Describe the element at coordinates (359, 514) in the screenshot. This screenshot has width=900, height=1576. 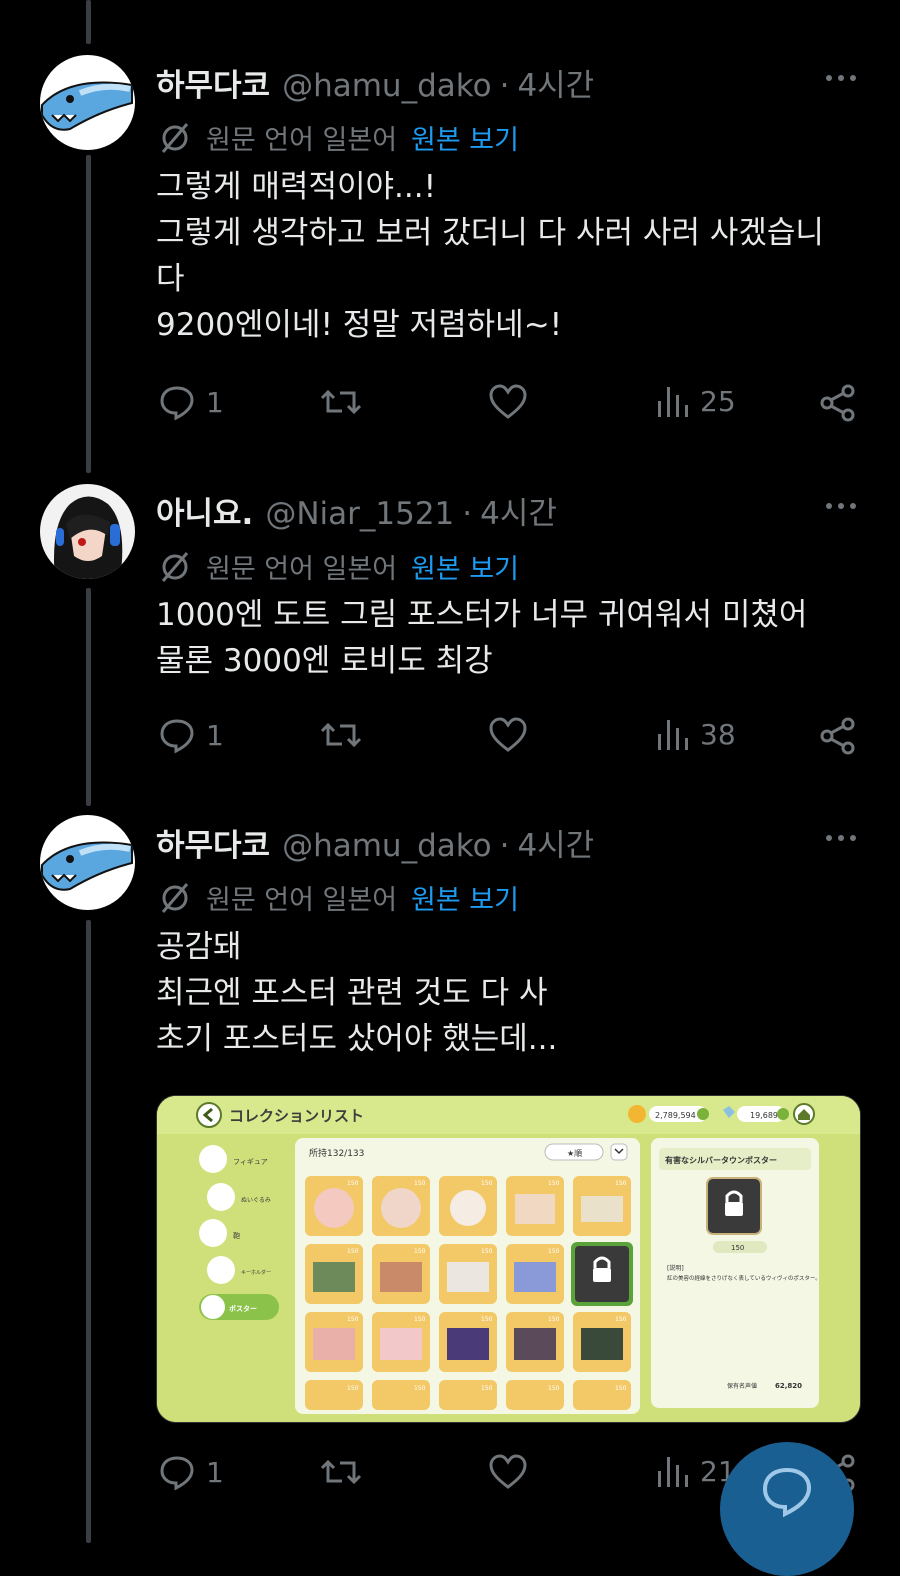
I see `user-handle: @Niar_1521` at that location.